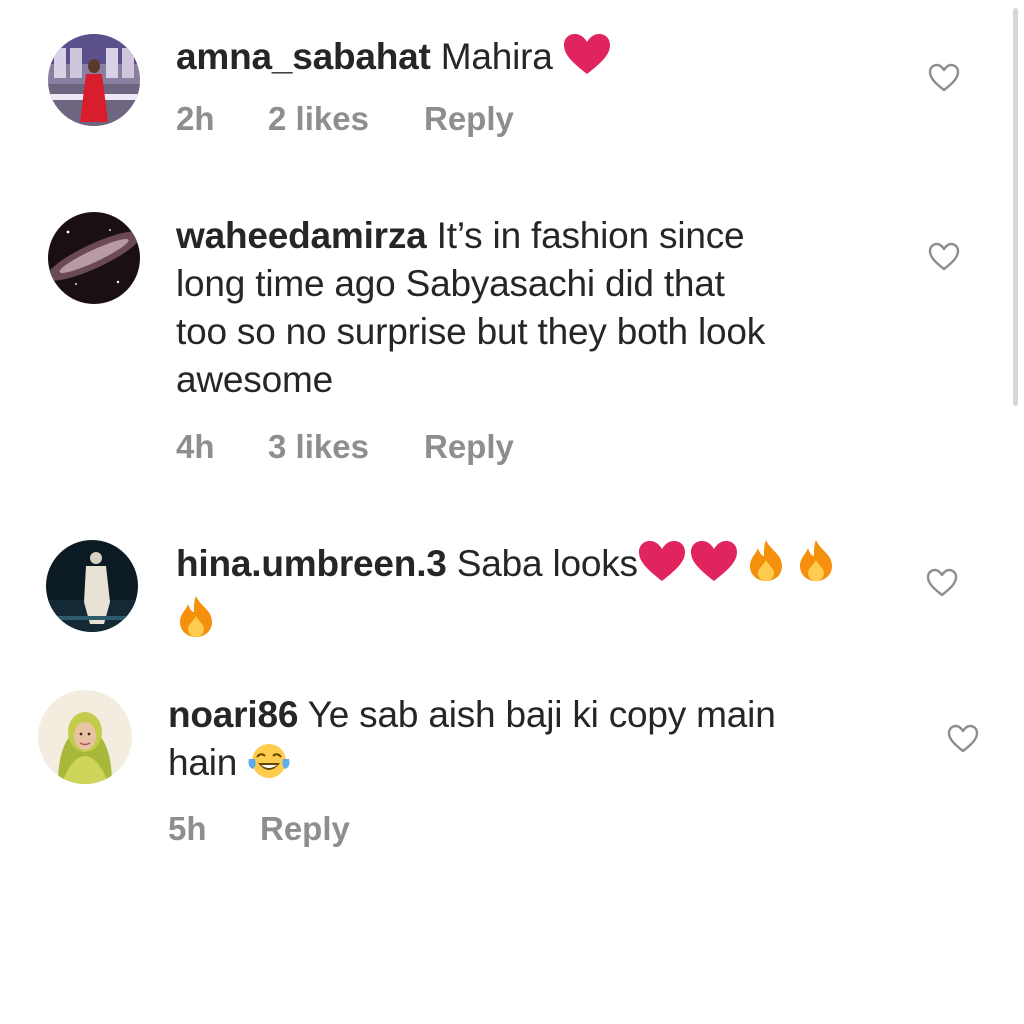  What do you see at coordinates (541, 714) in the screenshot?
I see `comment-text-line: Ye sab aish baji ki copy main` at bounding box center [541, 714].